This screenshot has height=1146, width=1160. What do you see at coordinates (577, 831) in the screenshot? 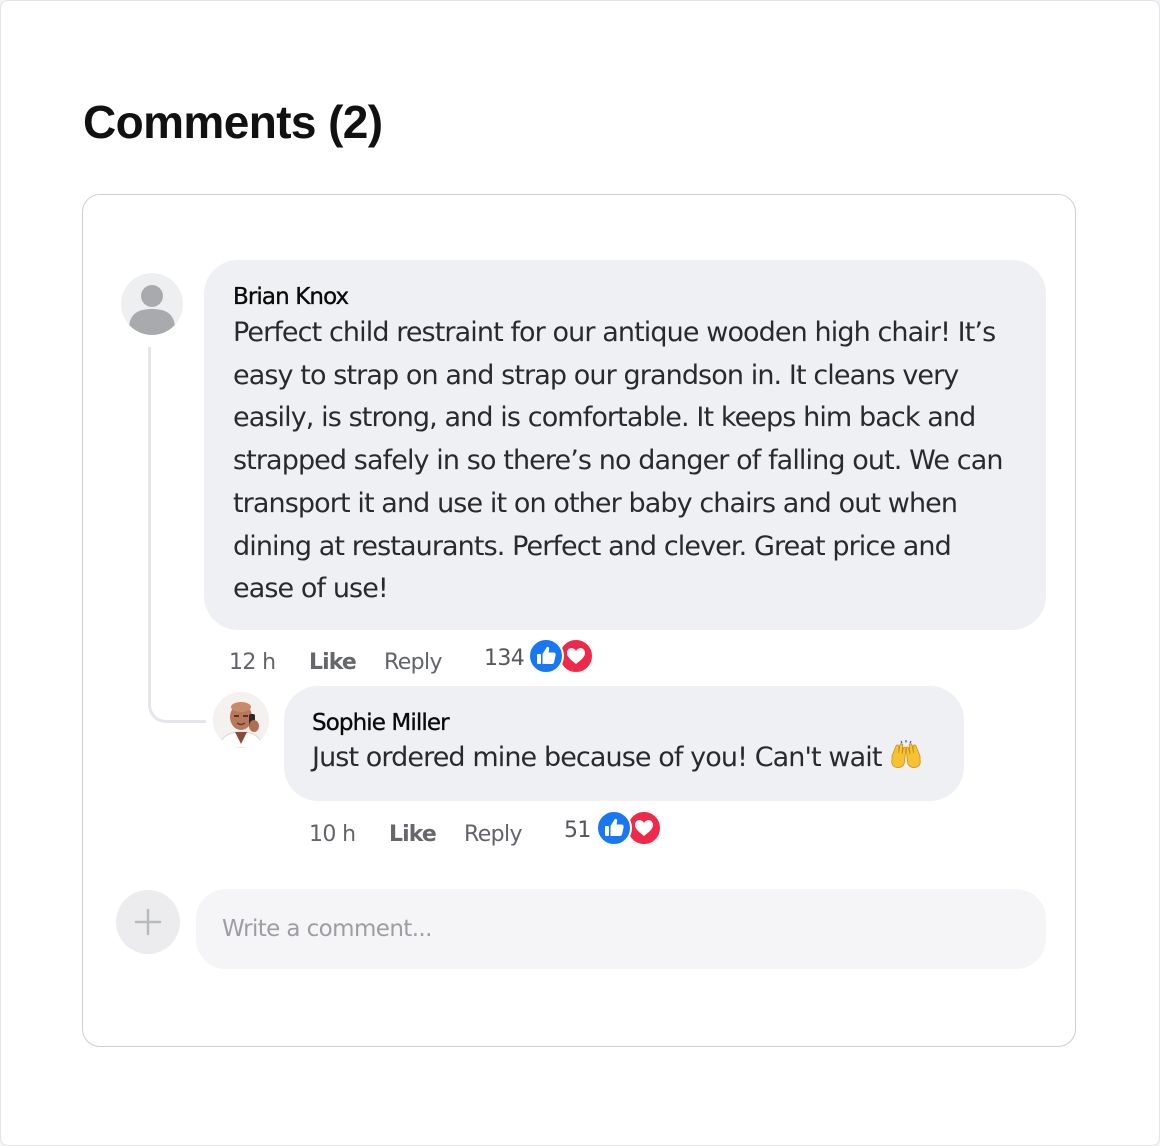
I see `reaction-count: 51` at bounding box center [577, 831].